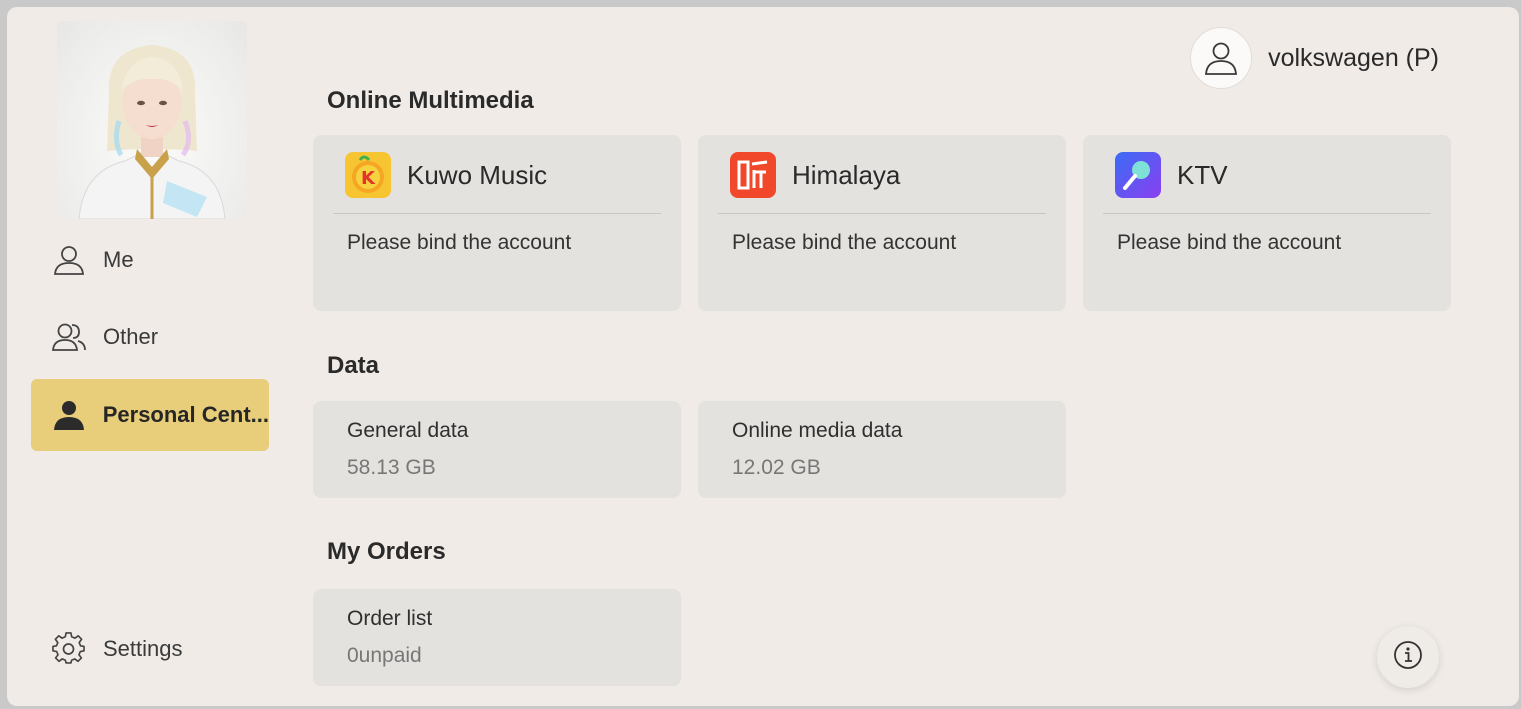  I want to click on sidebar-item-label: Other, so click(131, 336).